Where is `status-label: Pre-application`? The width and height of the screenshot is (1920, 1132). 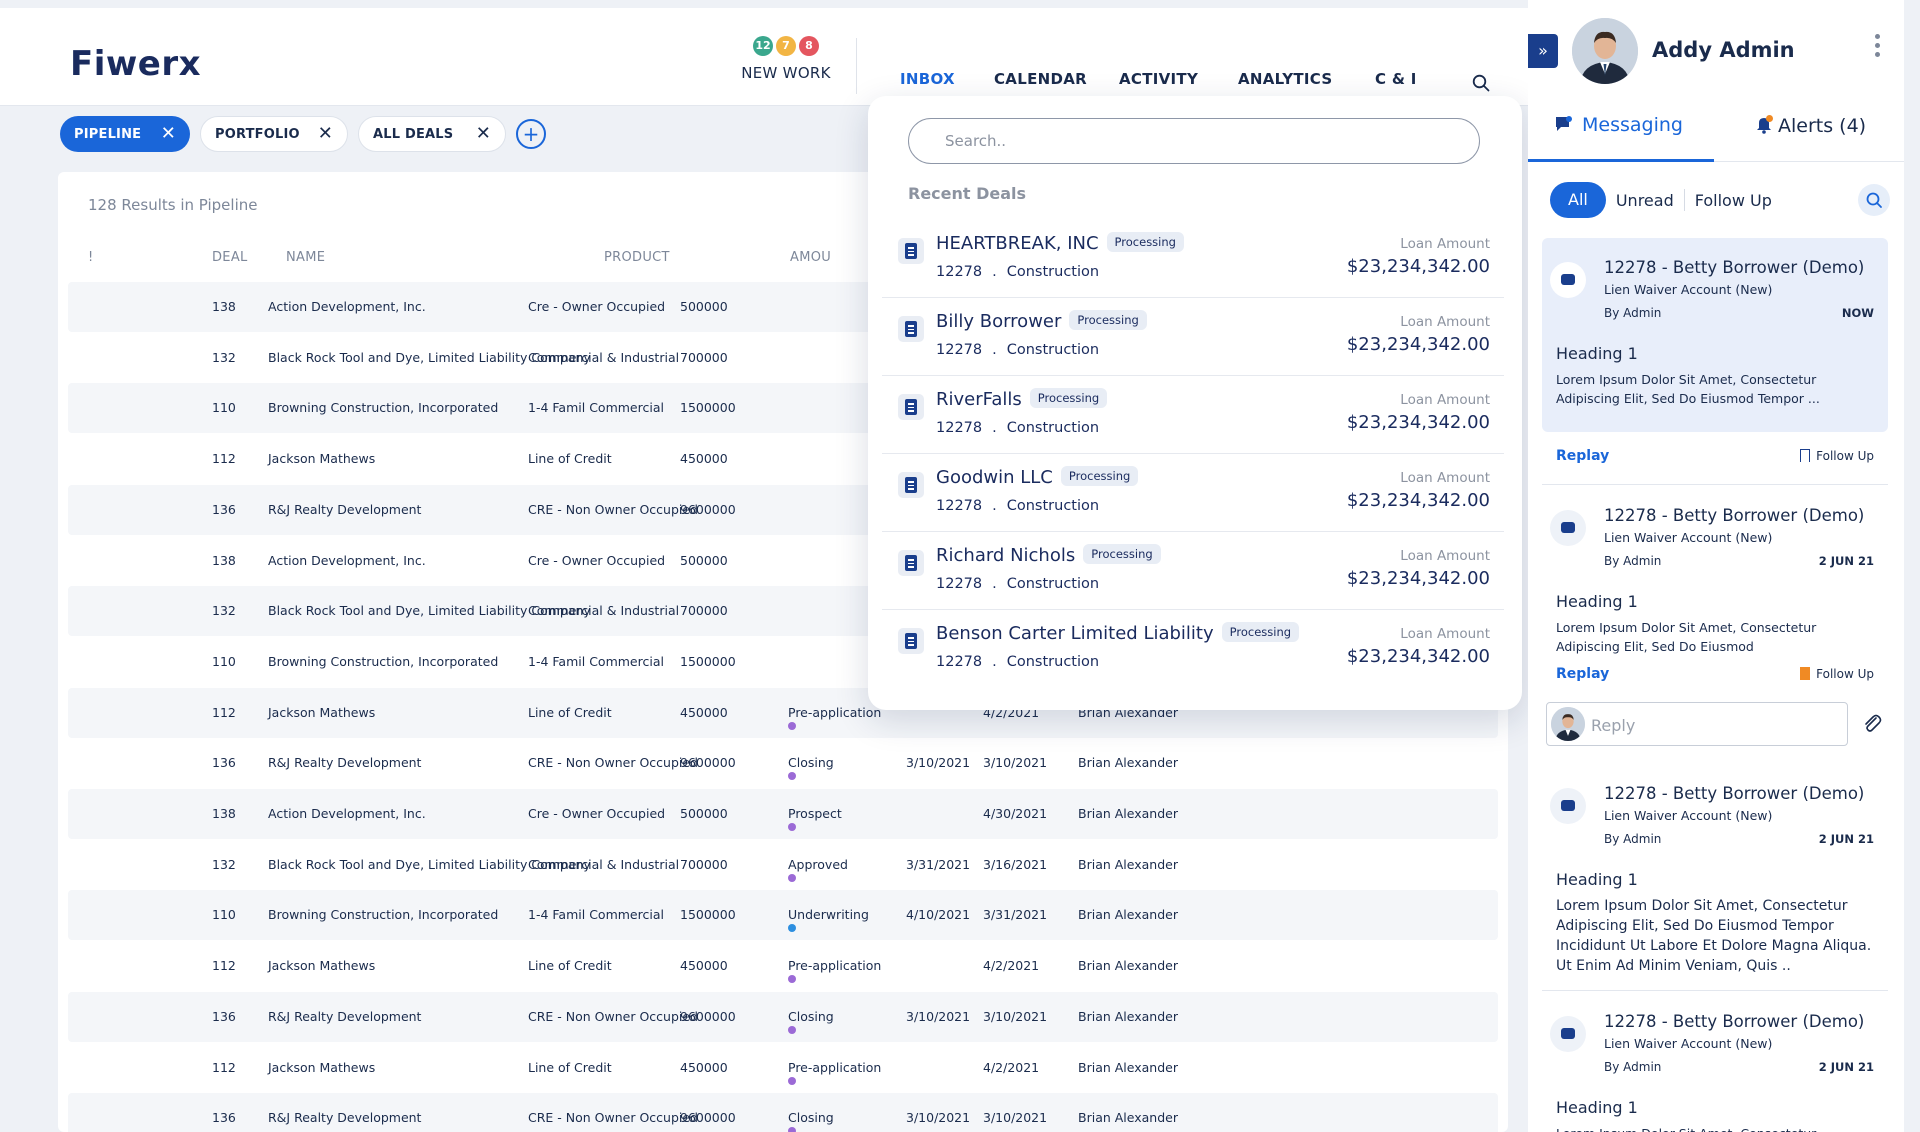 status-label: Pre-application is located at coordinates (835, 1067).